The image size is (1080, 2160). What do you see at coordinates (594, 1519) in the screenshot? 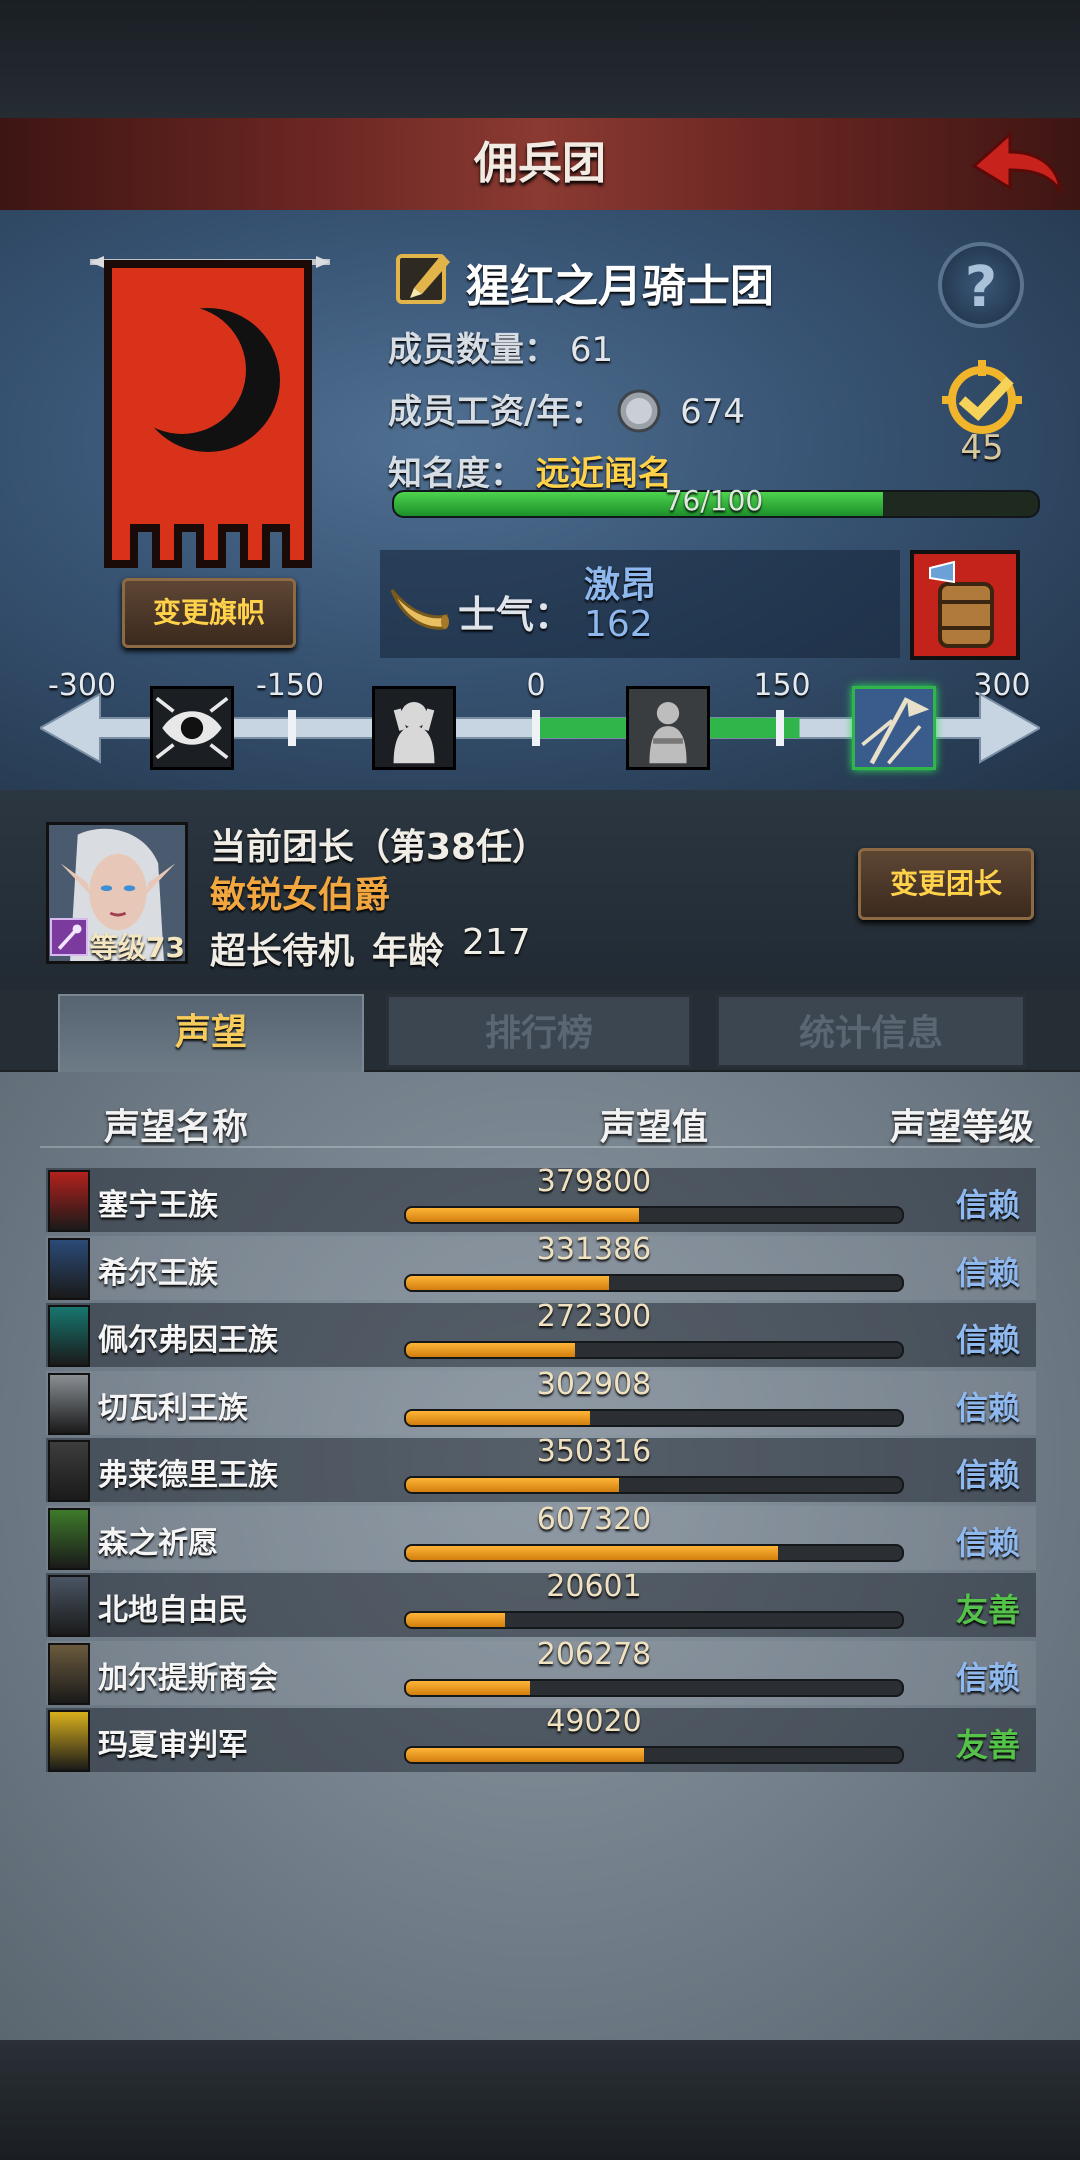
I see `reputation-value: 607320` at bounding box center [594, 1519].